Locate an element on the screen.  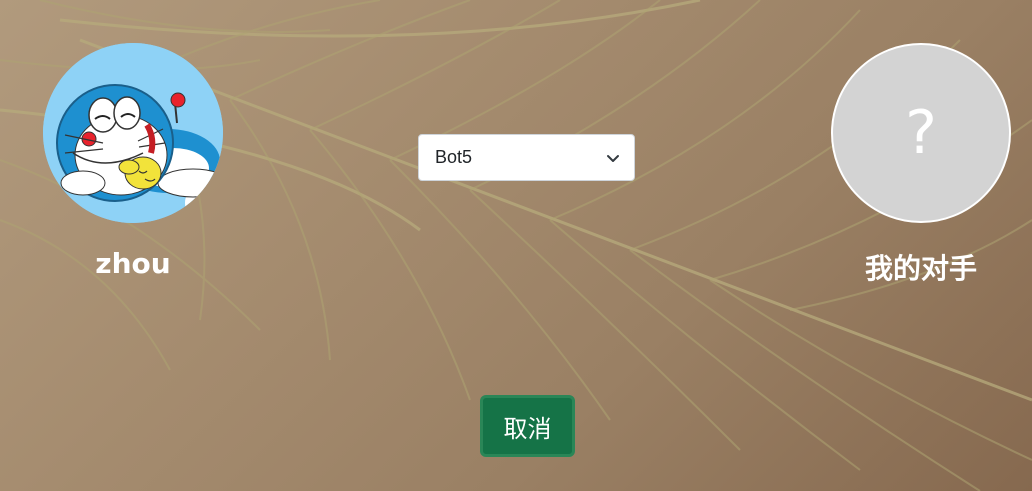
player-avatar is located at coordinates (133, 133).